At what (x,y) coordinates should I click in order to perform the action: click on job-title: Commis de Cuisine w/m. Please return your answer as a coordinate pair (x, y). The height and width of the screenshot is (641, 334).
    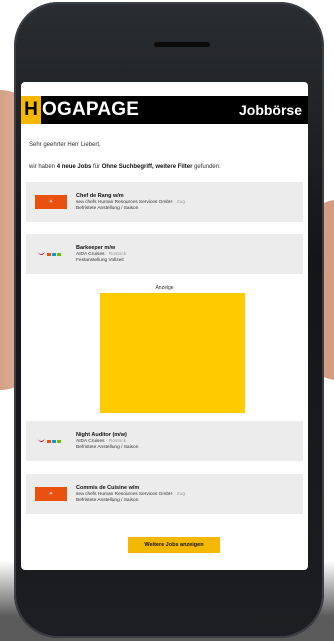
    Looking at the image, I should click on (130, 488).